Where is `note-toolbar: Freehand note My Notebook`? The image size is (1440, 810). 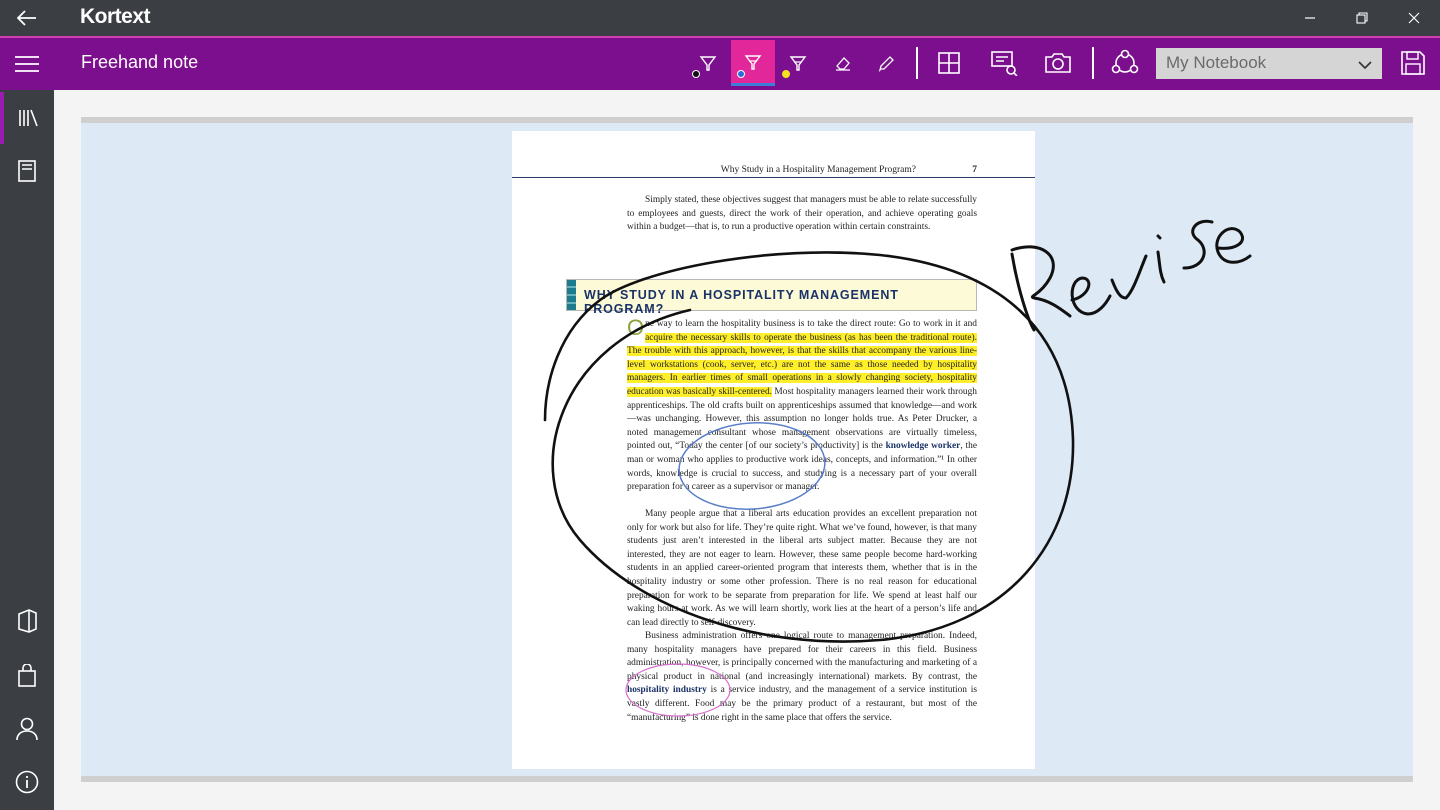
note-toolbar: Freehand note My Notebook is located at coordinates (720, 63).